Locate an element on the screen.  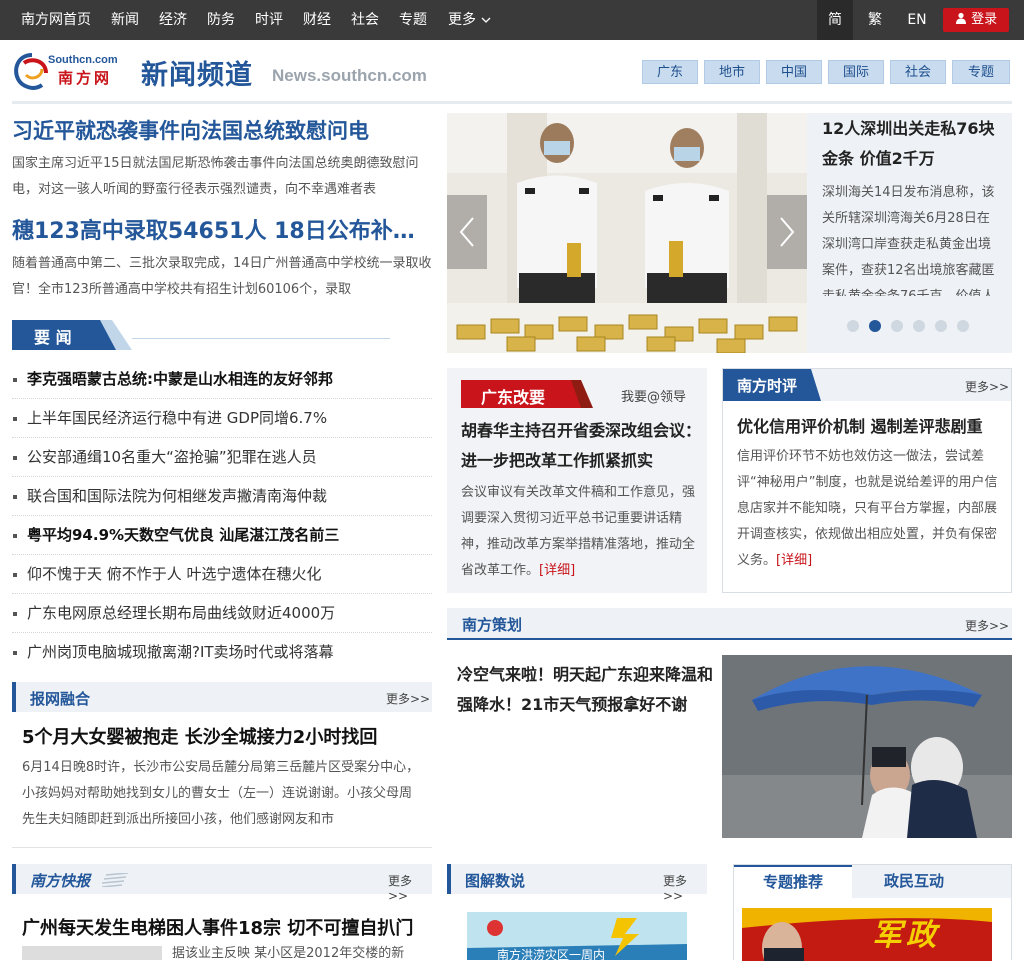
gdzg-title: 胡春华主持召开省委深改组会议：进一步把改革工作抓紧抓实 is located at coordinates (581, 446).